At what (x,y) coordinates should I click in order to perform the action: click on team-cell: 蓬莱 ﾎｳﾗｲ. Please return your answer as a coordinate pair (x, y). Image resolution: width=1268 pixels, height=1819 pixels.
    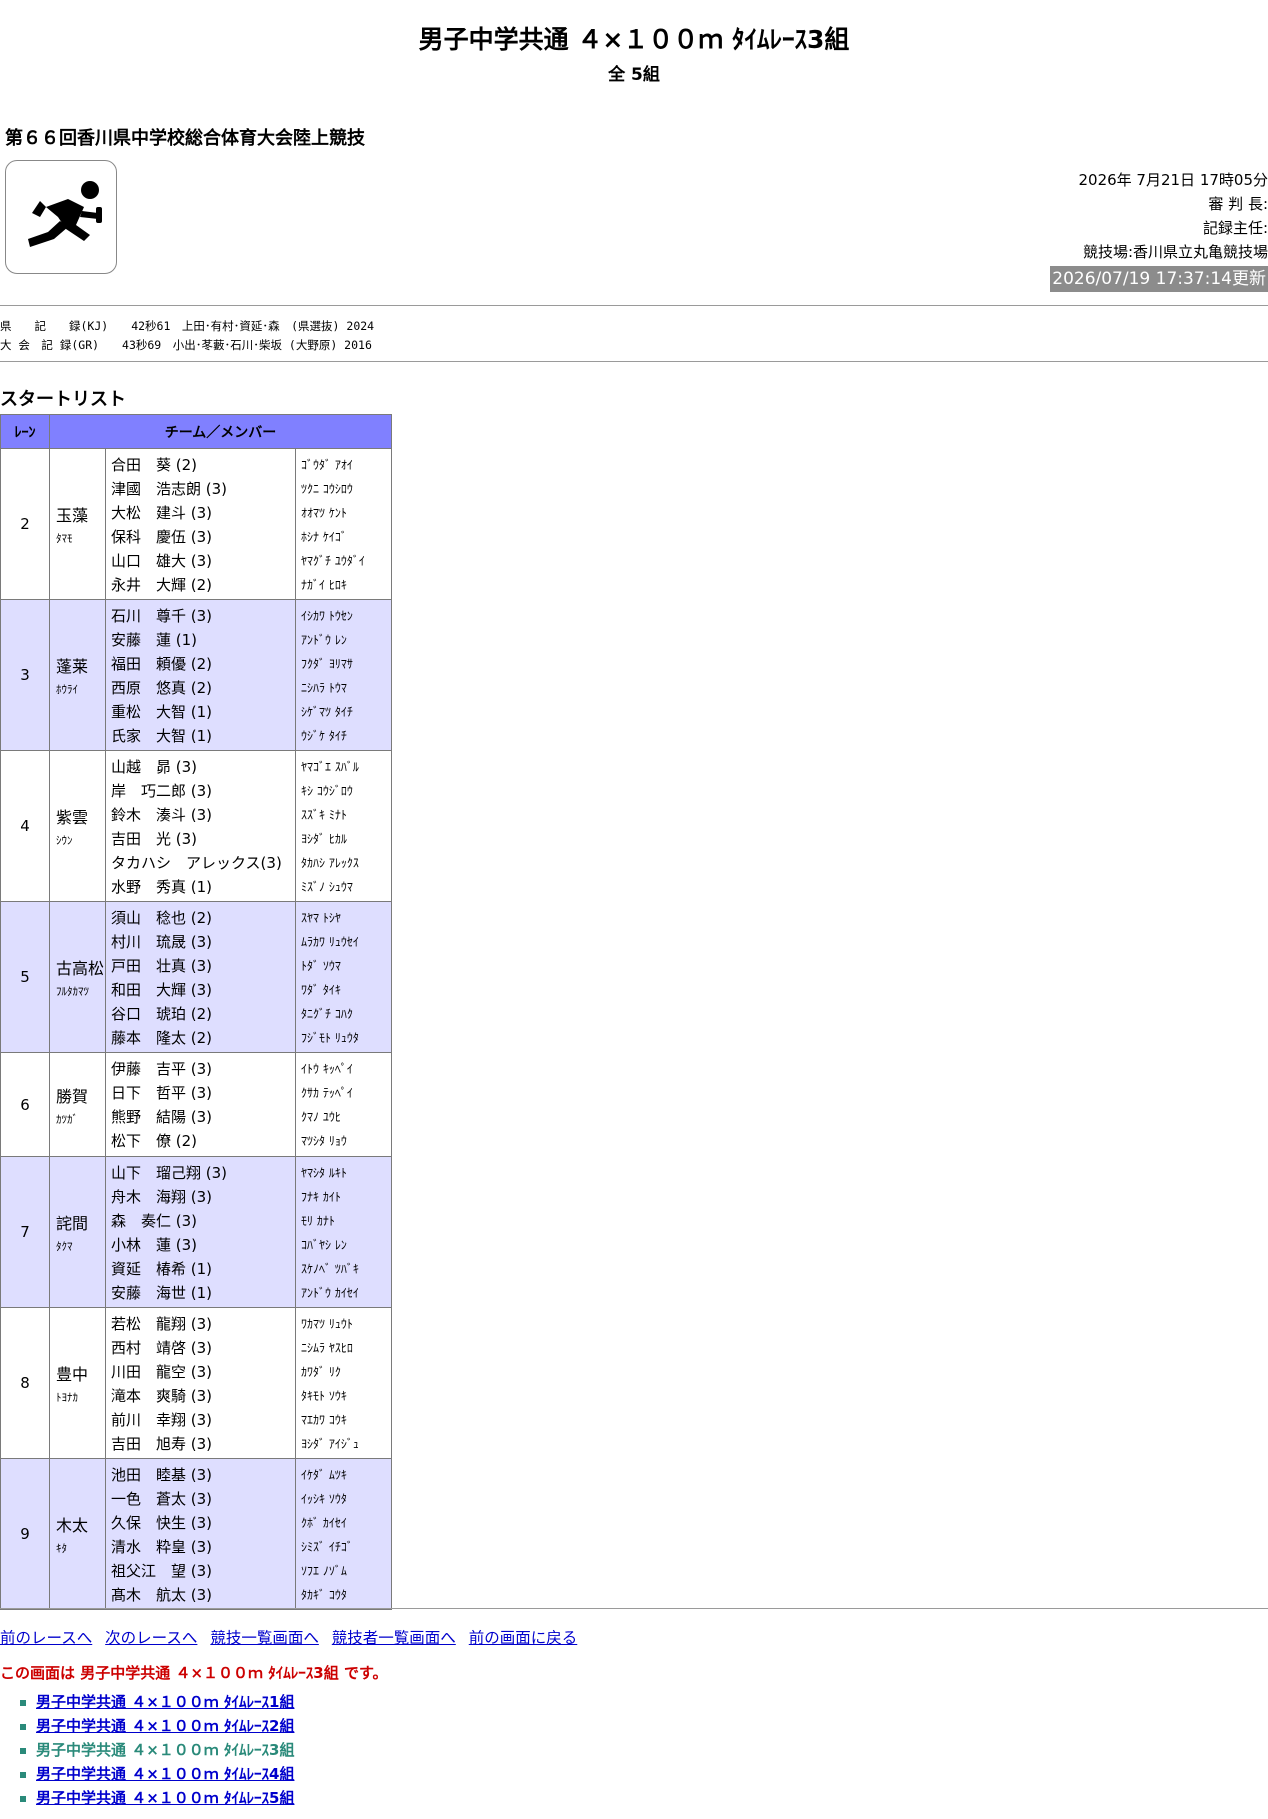
    Looking at the image, I should click on (77, 675).